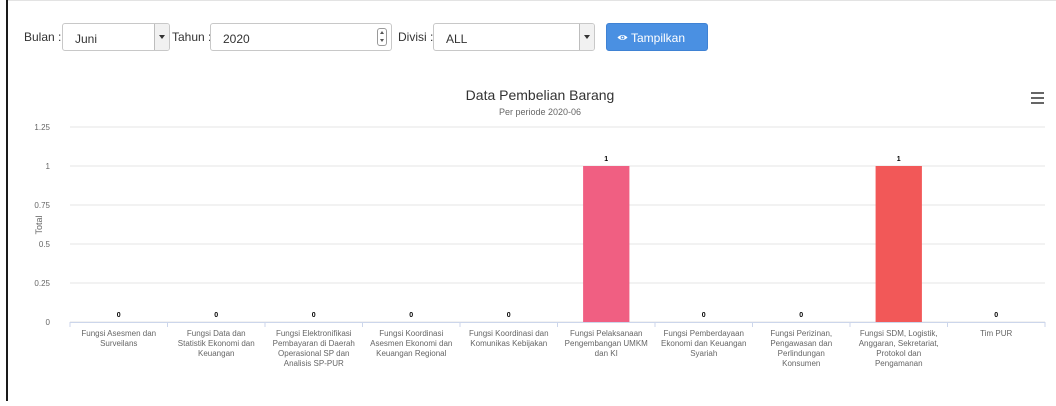  I want to click on x-tick-label-line: Syariah, so click(703, 353).